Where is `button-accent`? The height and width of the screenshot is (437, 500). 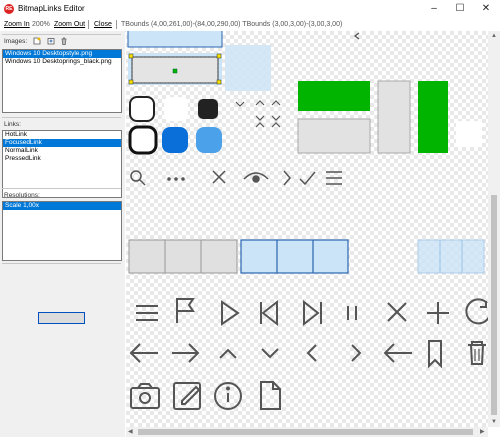
button-accent is located at coordinates (175, 140).